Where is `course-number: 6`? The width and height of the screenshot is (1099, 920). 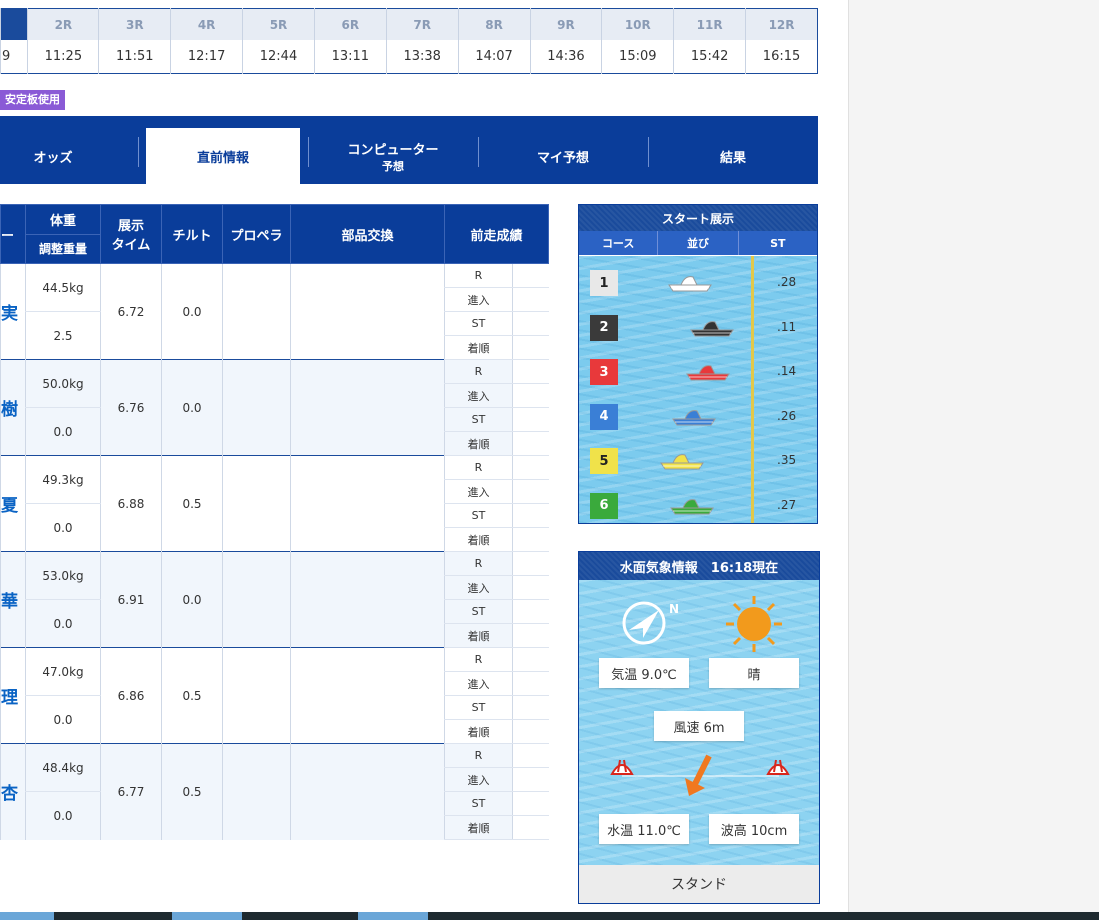
course-number: 6 is located at coordinates (604, 505).